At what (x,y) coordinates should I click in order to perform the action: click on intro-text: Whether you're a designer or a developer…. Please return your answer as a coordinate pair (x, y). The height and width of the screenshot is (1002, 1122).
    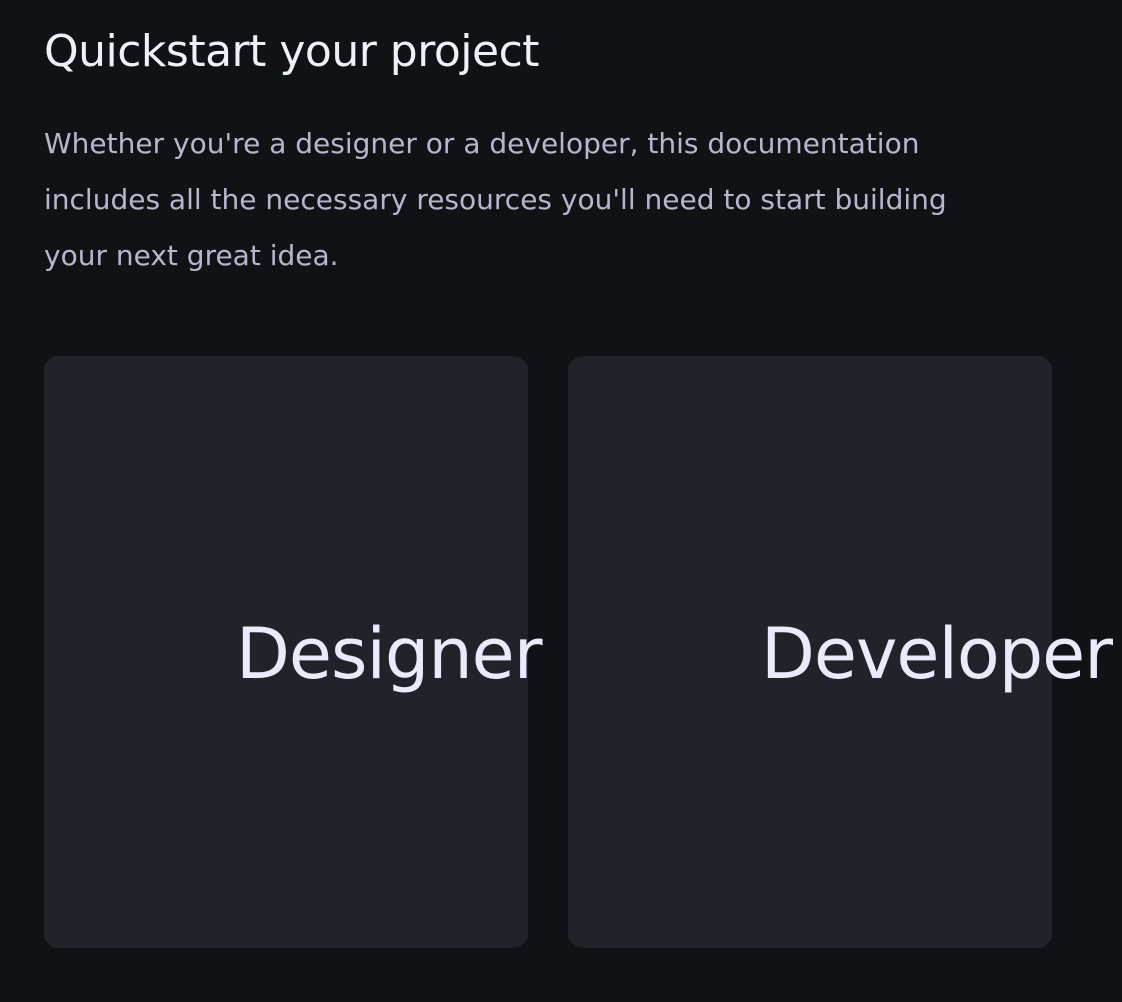
    Looking at the image, I should click on (544, 200).